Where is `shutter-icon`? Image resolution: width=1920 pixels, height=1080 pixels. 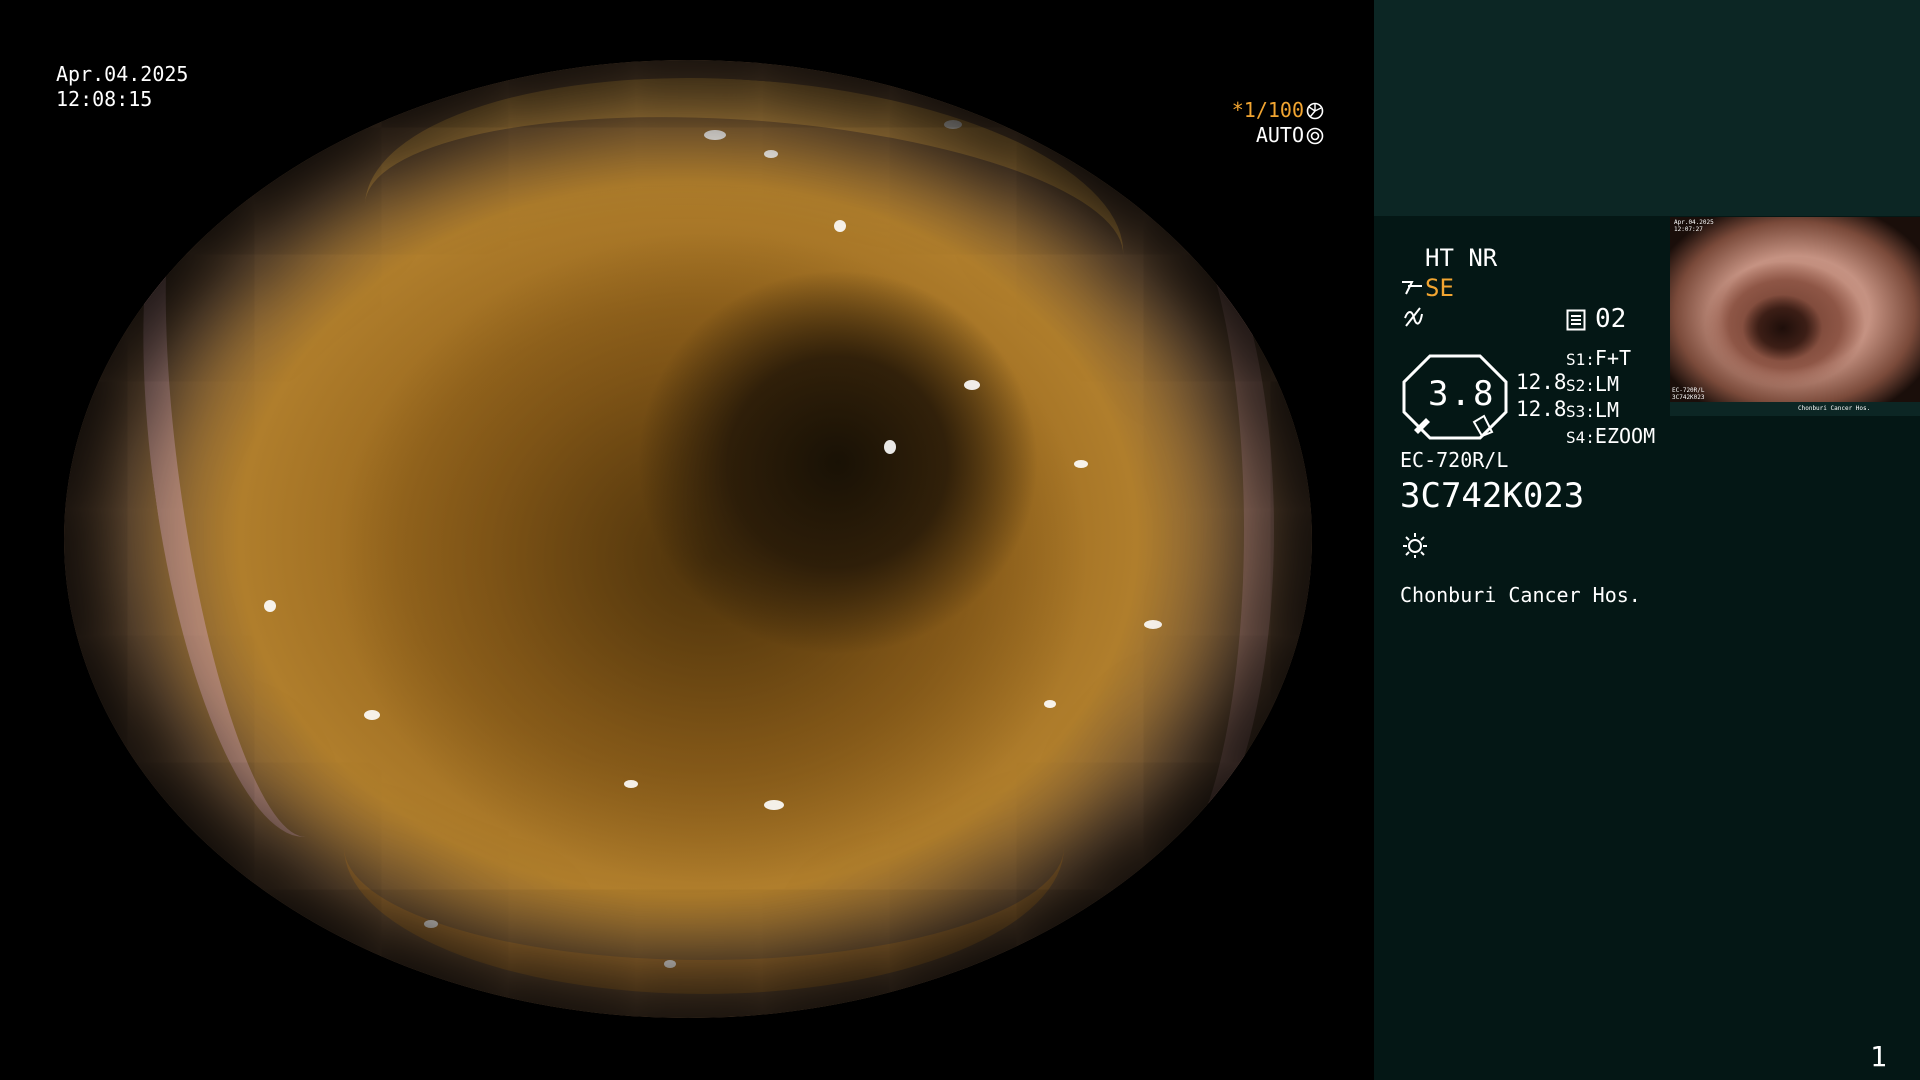
shutter-icon is located at coordinates (1315, 111).